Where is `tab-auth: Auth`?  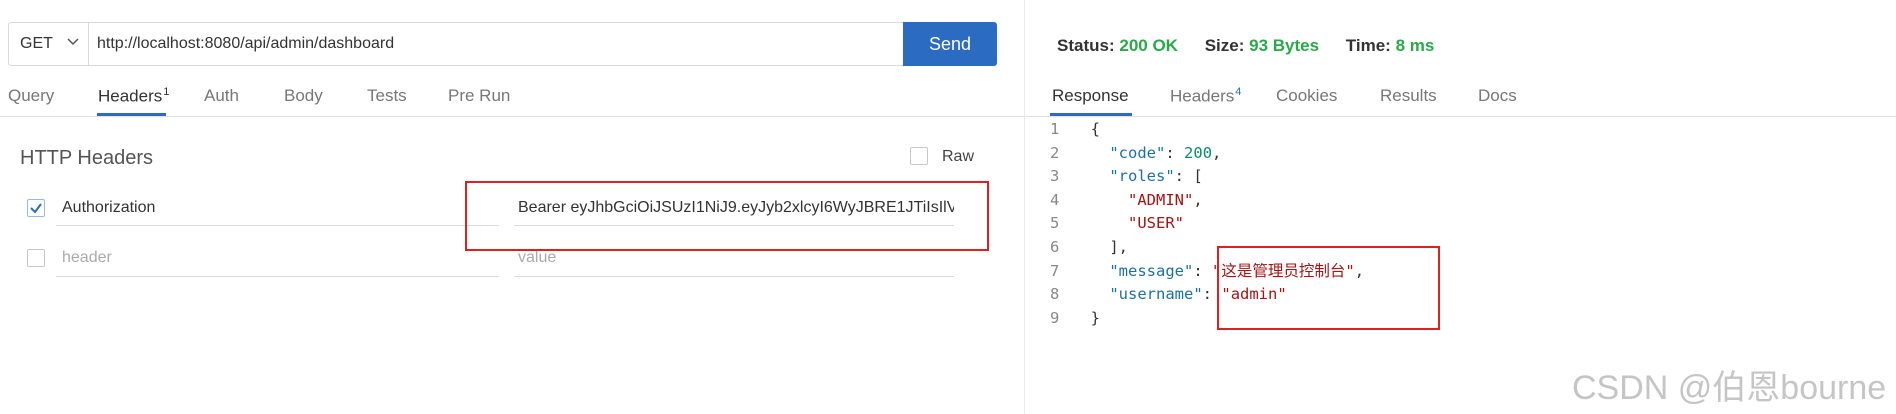 tab-auth: Auth is located at coordinates (221, 96).